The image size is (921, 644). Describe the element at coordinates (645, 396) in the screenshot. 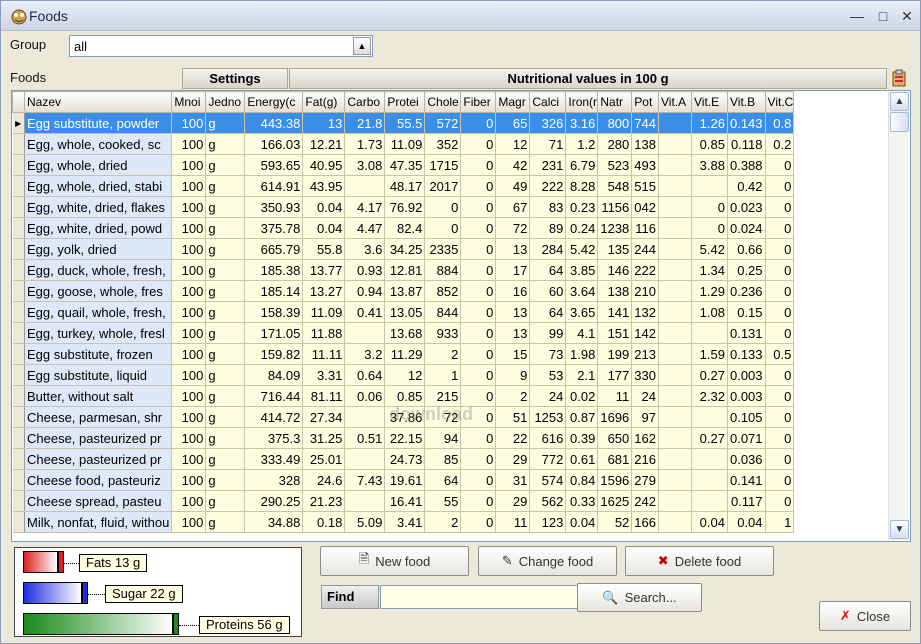

I see `table-cell: 24` at that location.